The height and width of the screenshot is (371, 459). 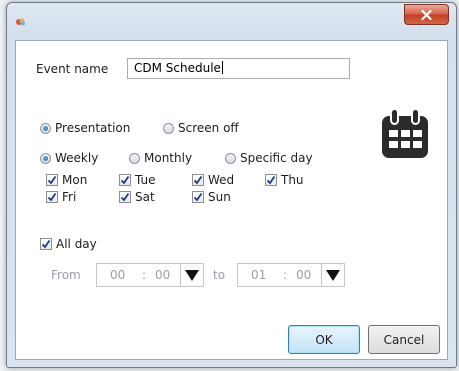 What do you see at coordinates (303, 275) in the screenshot?
I see `to-minute: 00` at bounding box center [303, 275].